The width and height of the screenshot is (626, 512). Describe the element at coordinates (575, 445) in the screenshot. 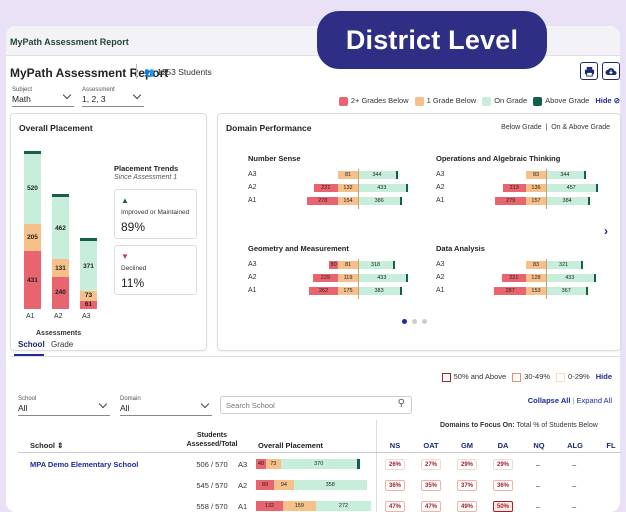

I see `col-domain: ALG` at that location.